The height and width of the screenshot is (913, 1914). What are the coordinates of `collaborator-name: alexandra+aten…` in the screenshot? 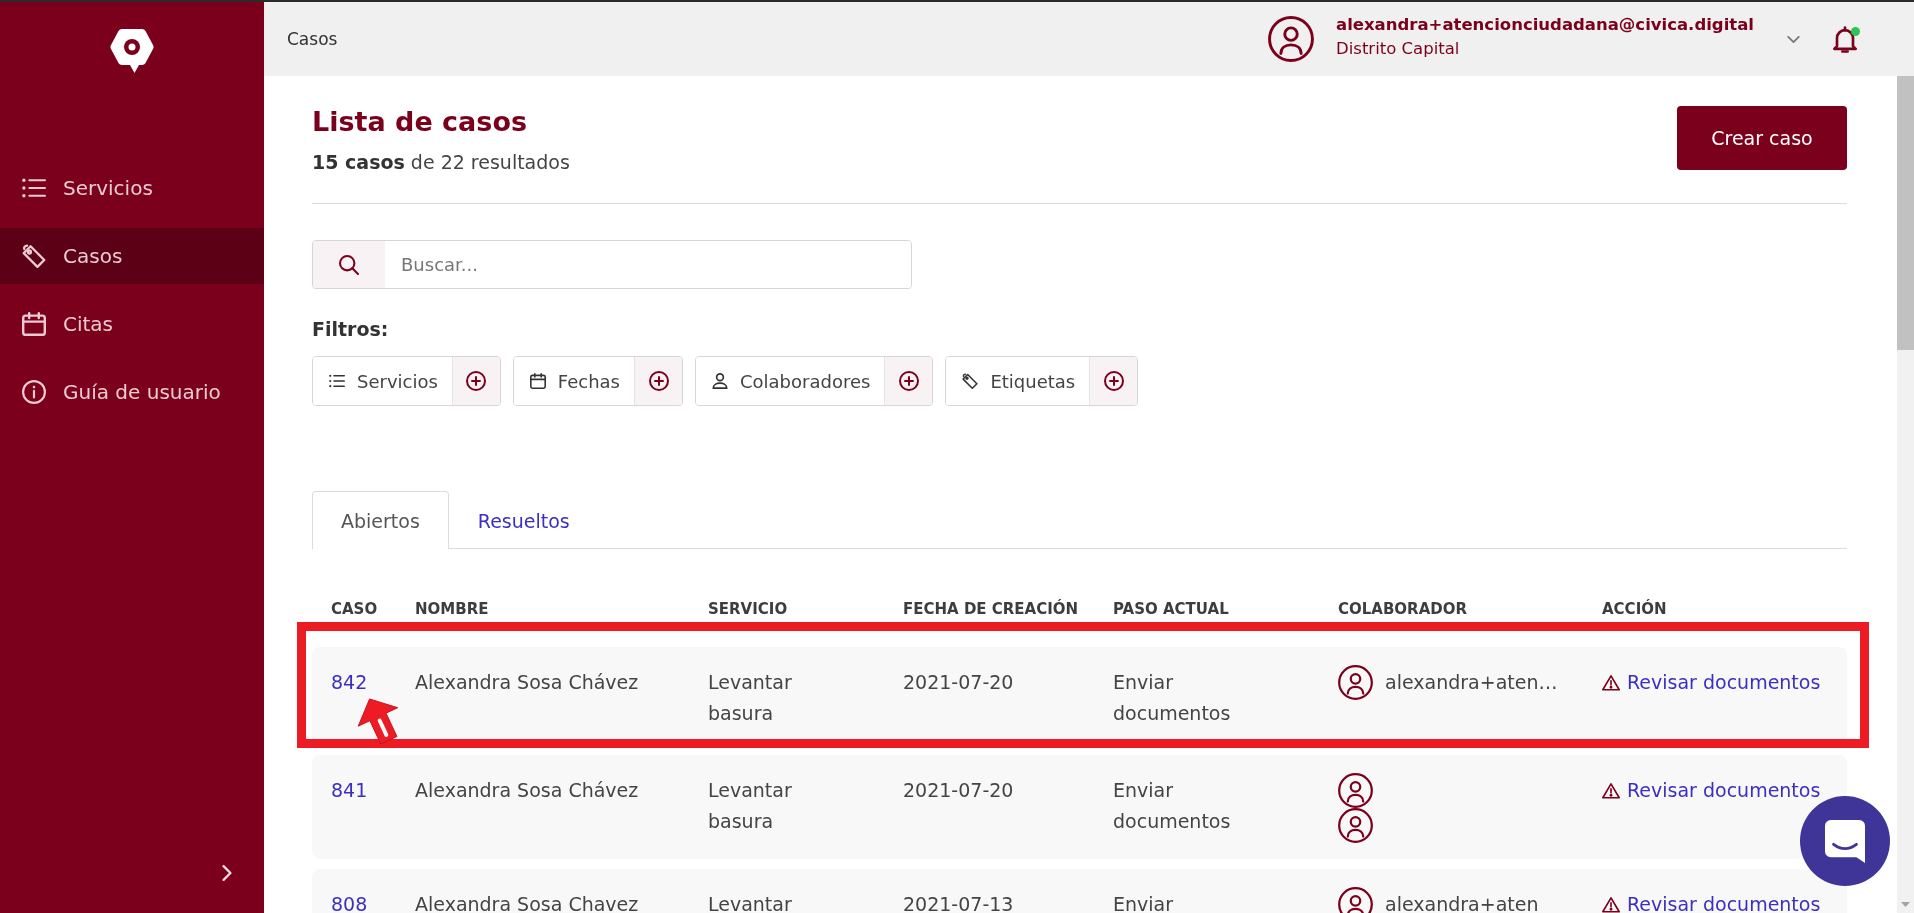 It's located at (1471, 682).